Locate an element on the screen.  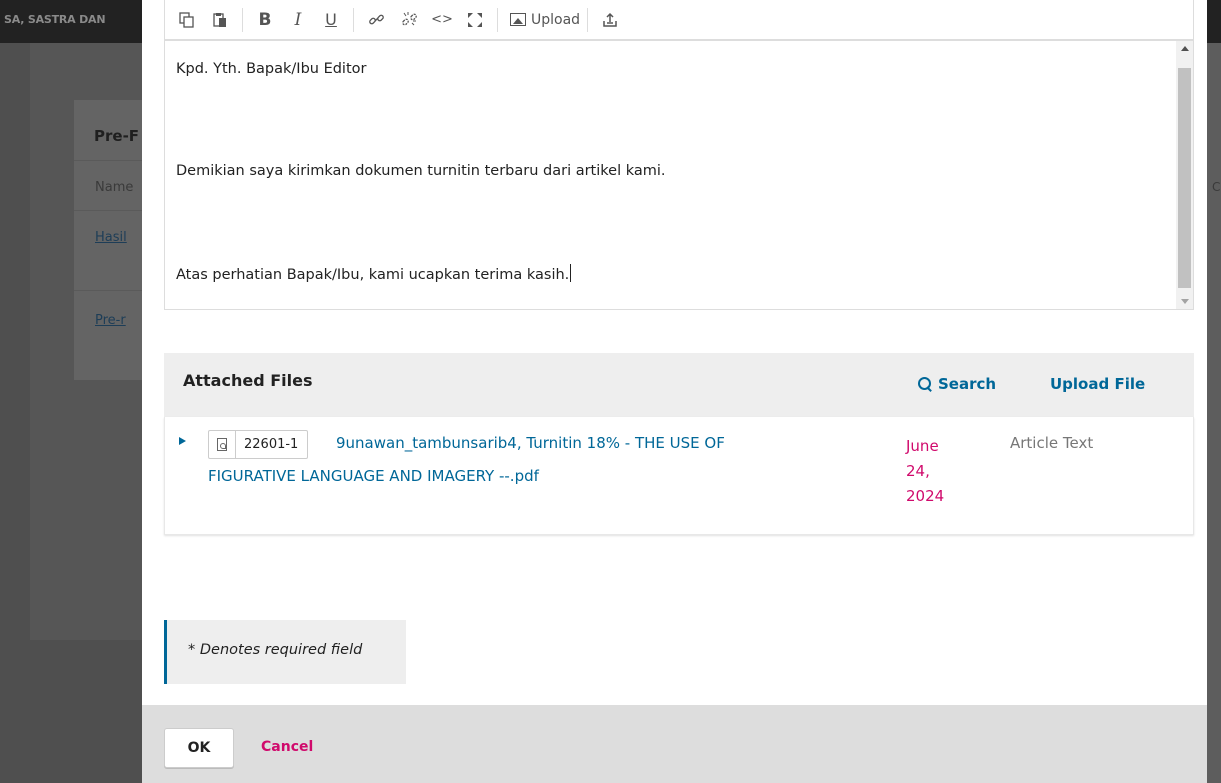
search-icon is located at coordinates (925, 384).